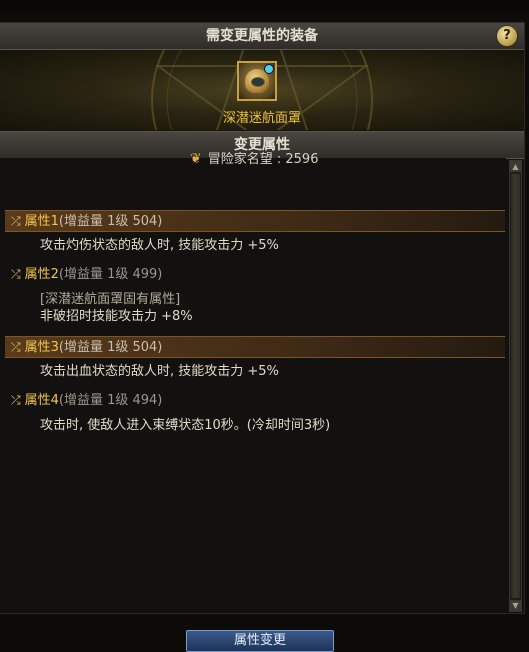  Describe the element at coordinates (515, 605) in the screenshot. I see `scroll-down-icon: ▼` at that location.